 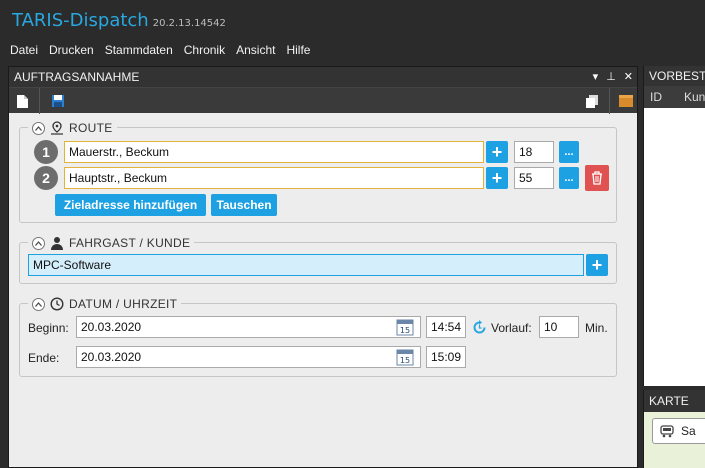 What do you see at coordinates (405, 360) in the screenshot?
I see `end-calendar-day: 15` at bounding box center [405, 360].